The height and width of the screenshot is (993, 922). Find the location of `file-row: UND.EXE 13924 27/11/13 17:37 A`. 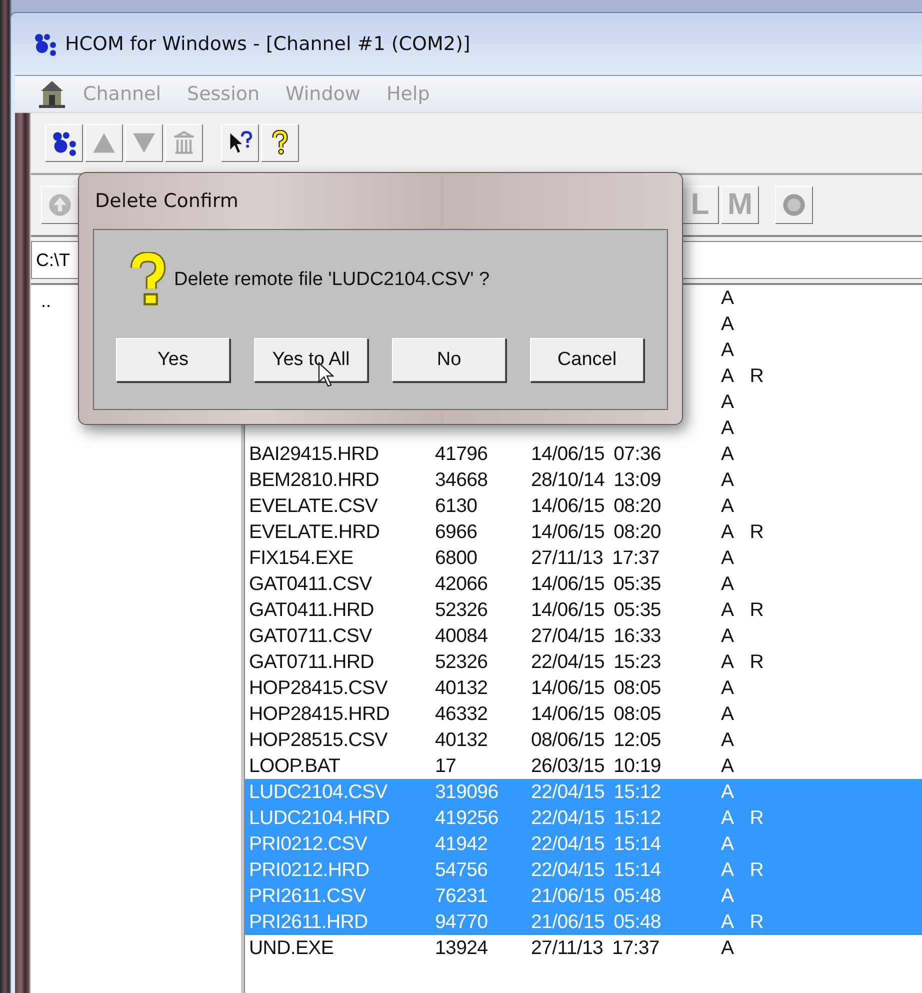

file-row: UND.EXE 13924 27/11/13 17:37 A is located at coordinates (583, 948).